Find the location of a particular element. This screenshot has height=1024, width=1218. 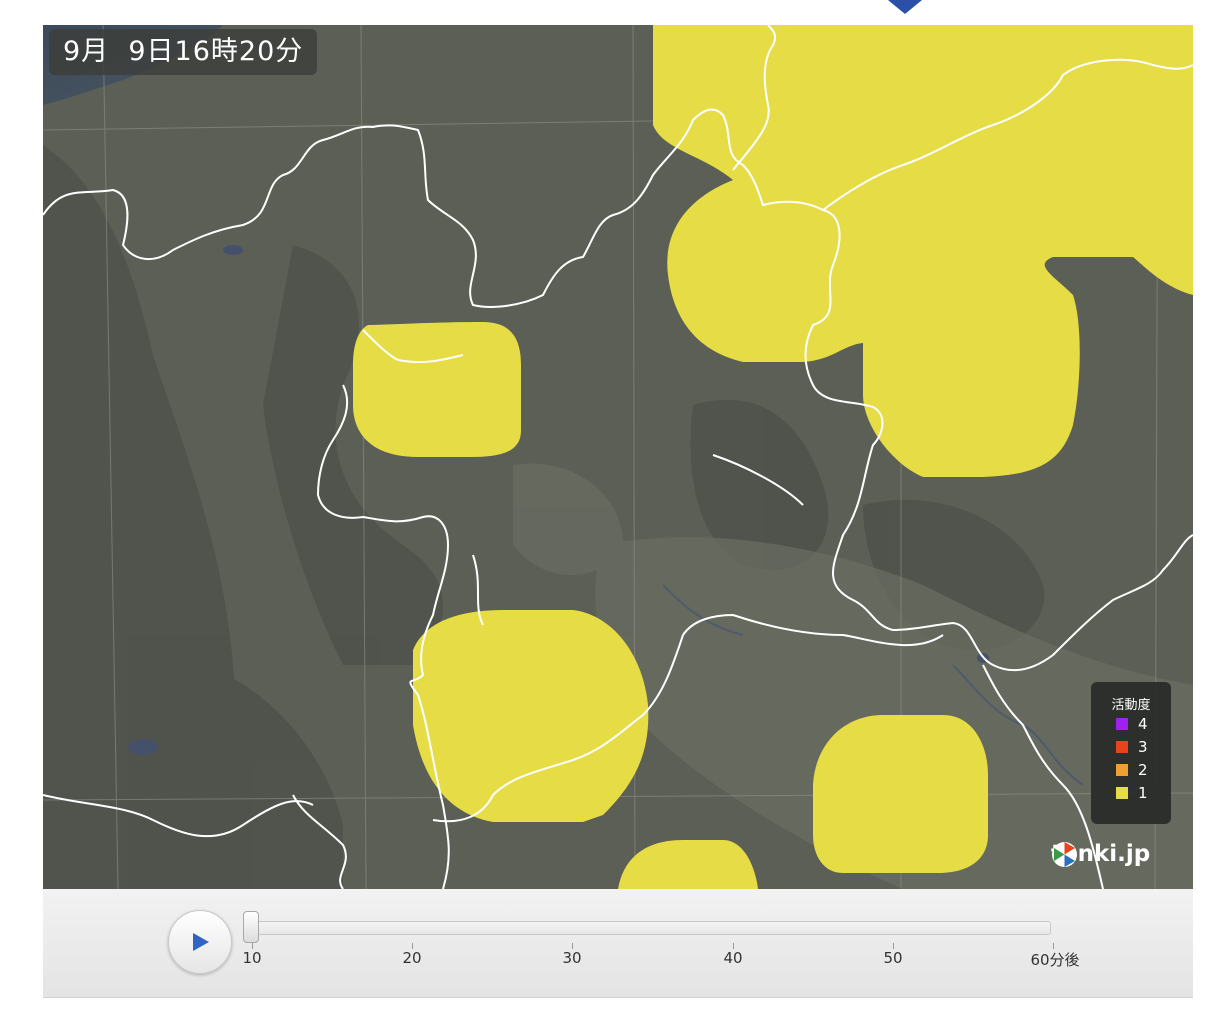

legend-label: 1 is located at coordinates (1143, 792).